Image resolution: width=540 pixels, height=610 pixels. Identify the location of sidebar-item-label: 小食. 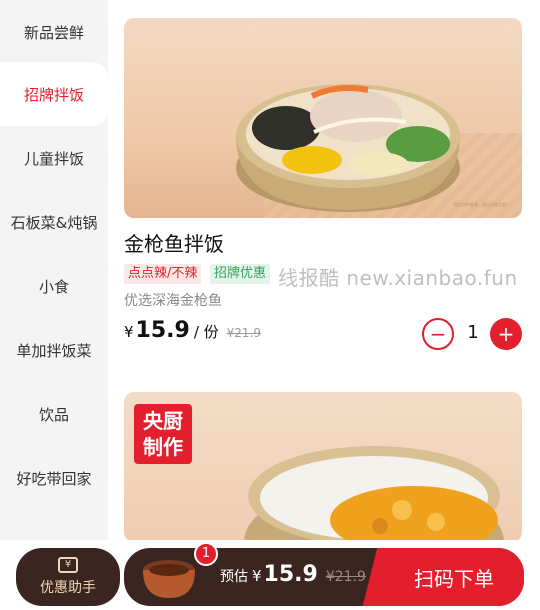
(53, 286).